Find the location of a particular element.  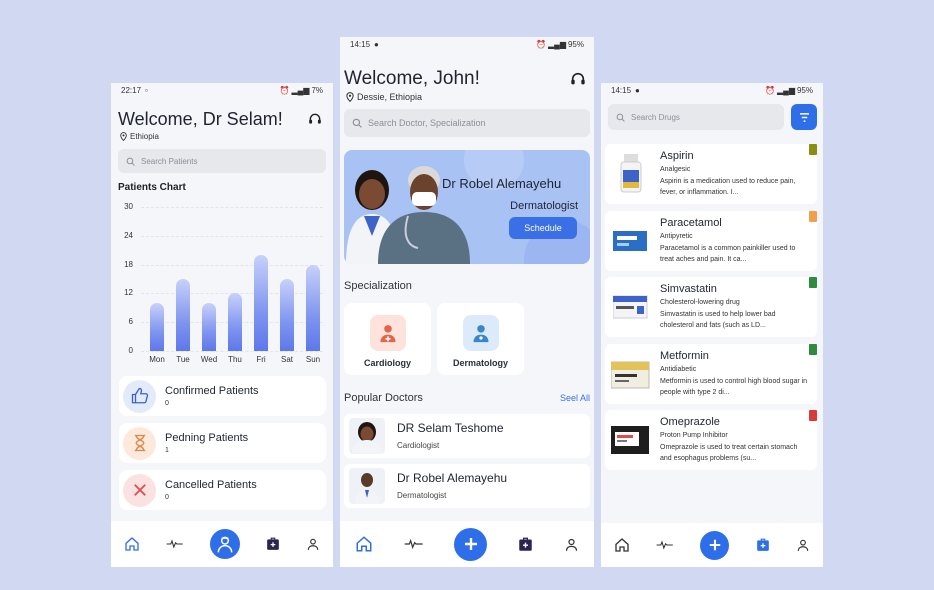

search-input: Search Doctor, Specialization is located at coordinates (467, 123).